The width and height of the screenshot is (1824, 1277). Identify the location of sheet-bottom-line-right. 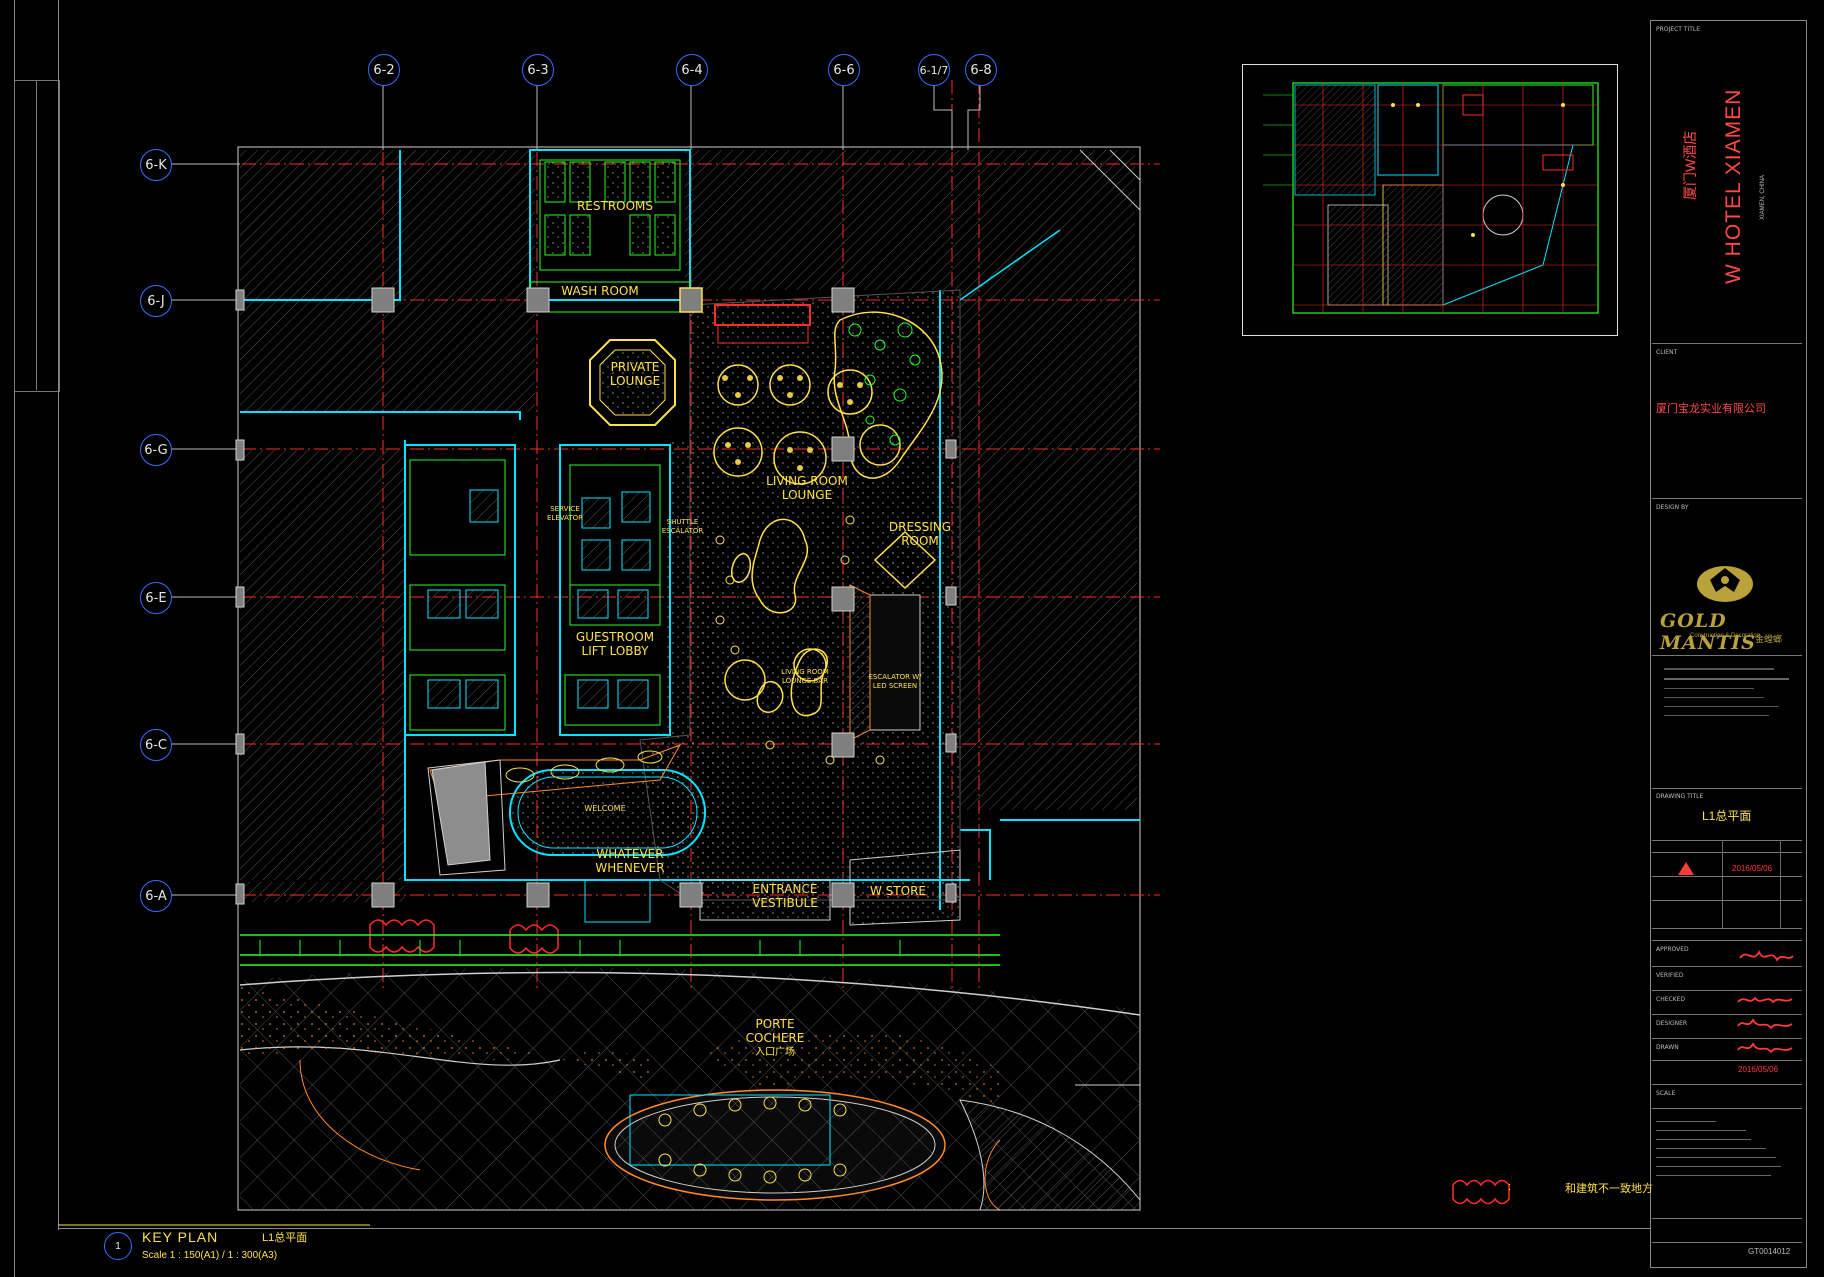
(1728, 1267).